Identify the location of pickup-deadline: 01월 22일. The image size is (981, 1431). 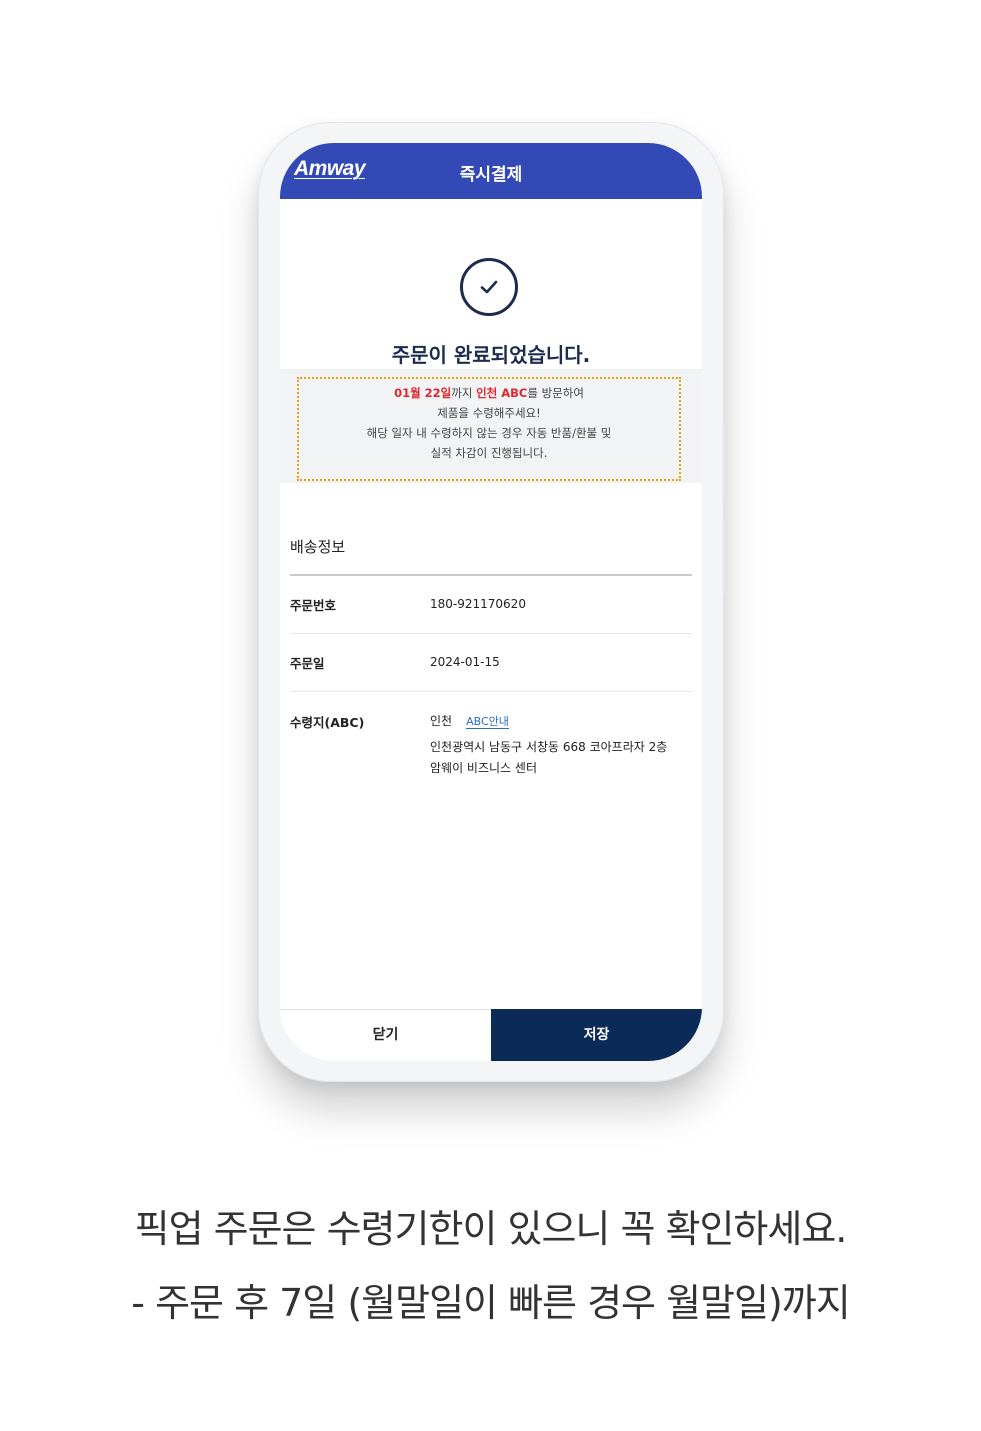
(423, 393).